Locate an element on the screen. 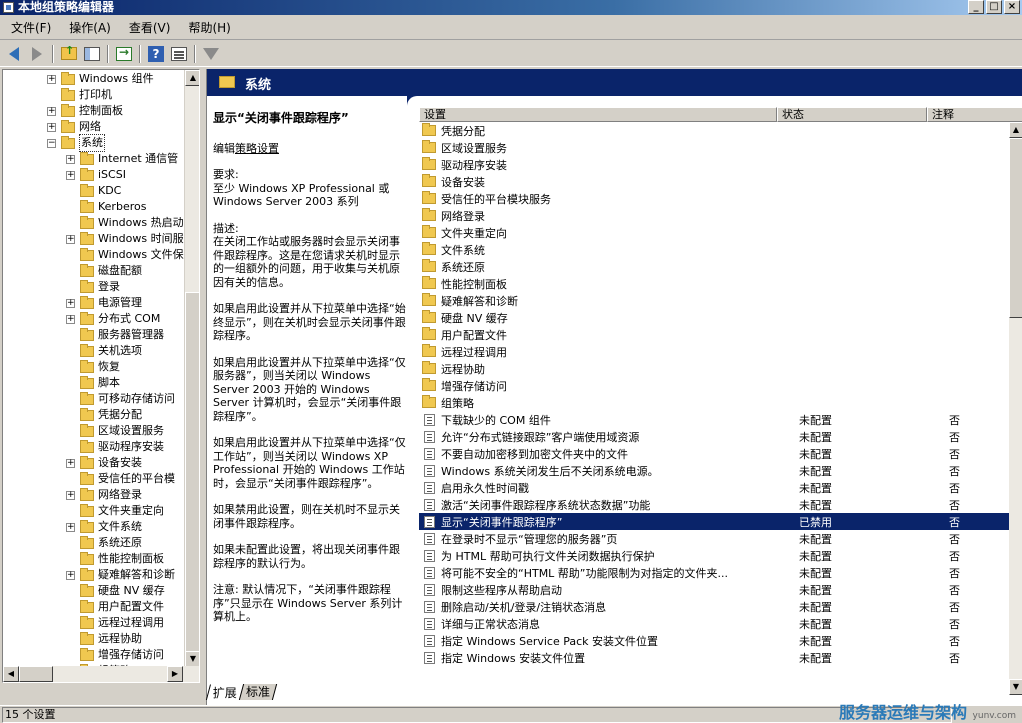 This screenshot has width=1022, height=723. folder-row: 凭据分配 is located at coordinates (714, 130).